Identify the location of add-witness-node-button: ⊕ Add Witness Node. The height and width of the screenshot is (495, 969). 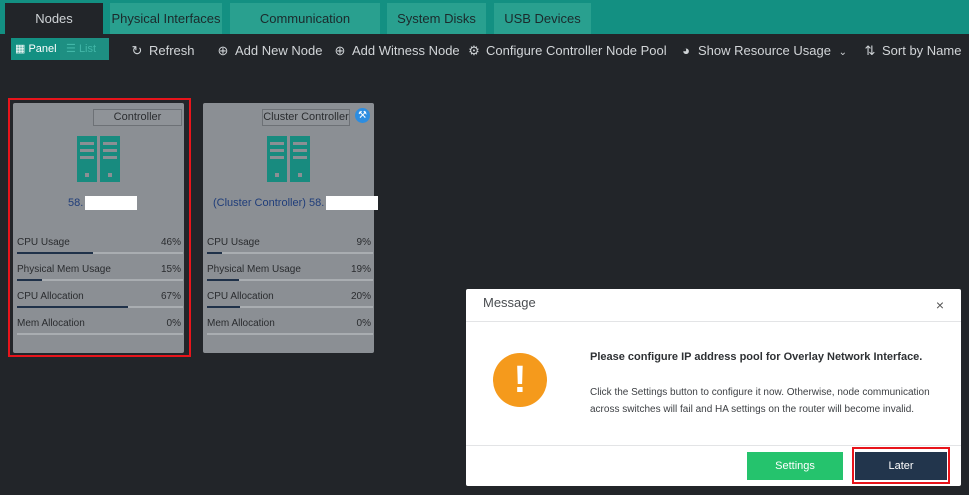
(396, 51).